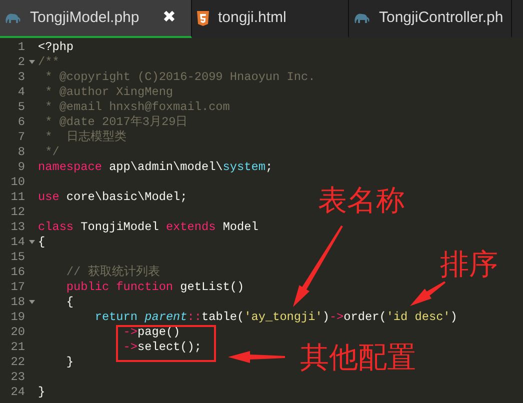  What do you see at coordinates (17, 257) in the screenshot?
I see `line-number: 15` at bounding box center [17, 257].